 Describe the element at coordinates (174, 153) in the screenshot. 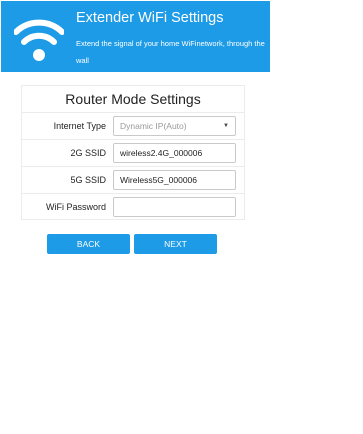

I see `ssid-2g-input` at that location.